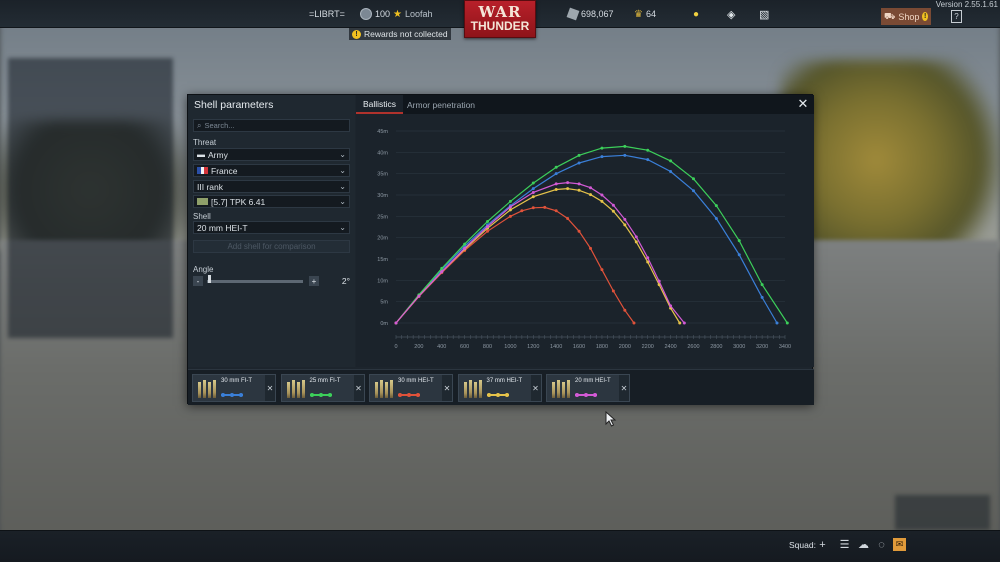 The height and width of the screenshot is (562, 1000). I want to click on comparison-card: 30 mm FI-T ✕, so click(234, 388).